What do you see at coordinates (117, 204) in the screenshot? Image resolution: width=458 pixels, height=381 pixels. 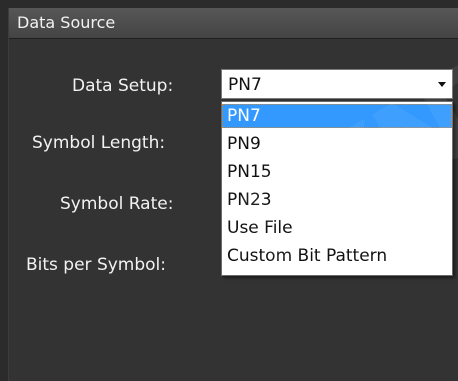 I see `symbol-rate-label: Symbol Rate:` at bounding box center [117, 204].